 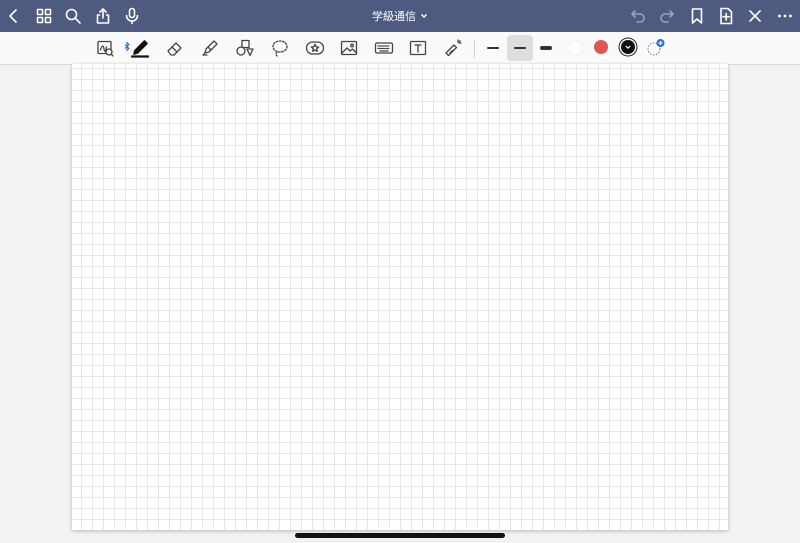 I want to click on color-swatch-black, so click(x=628, y=47).